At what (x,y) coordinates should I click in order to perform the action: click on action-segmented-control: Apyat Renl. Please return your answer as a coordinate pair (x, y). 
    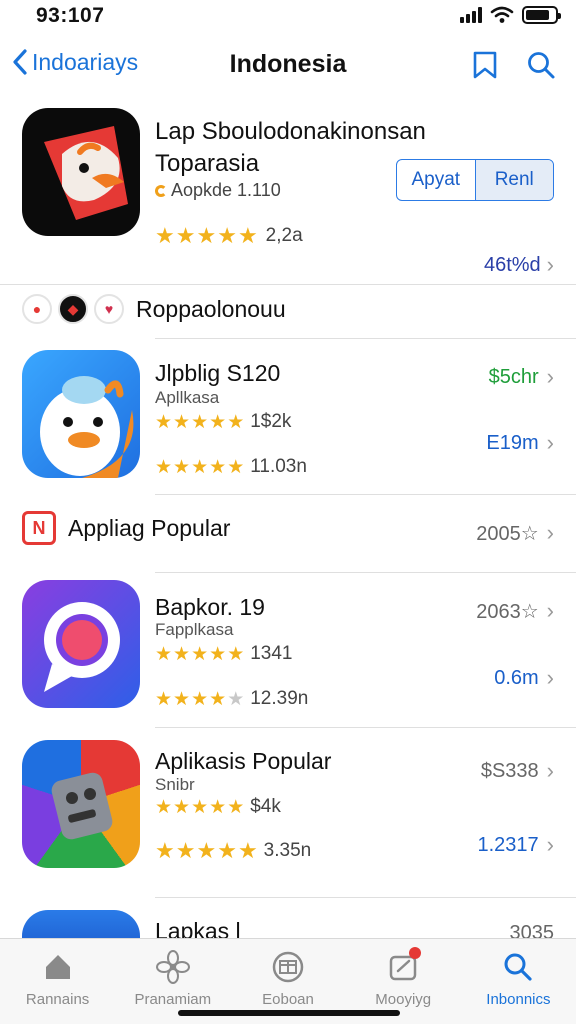
    Looking at the image, I should click on (475, 180).